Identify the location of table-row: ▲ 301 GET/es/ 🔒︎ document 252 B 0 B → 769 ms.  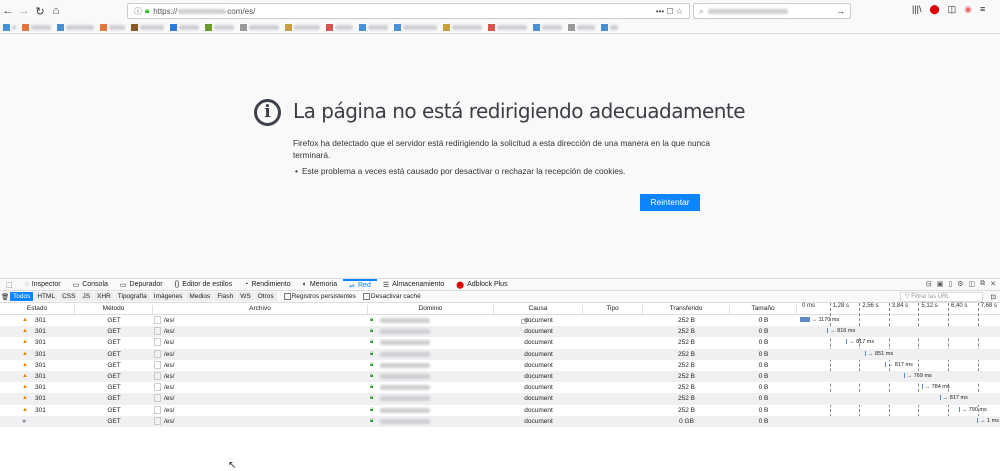
(500, 377).